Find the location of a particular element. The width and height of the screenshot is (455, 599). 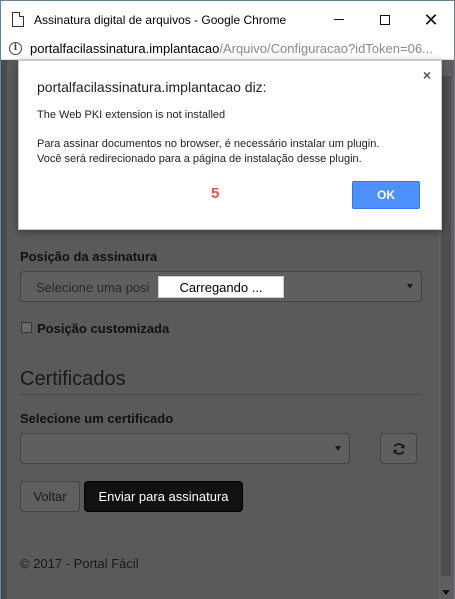

maximize-icon is located at coordinates (385, 19).